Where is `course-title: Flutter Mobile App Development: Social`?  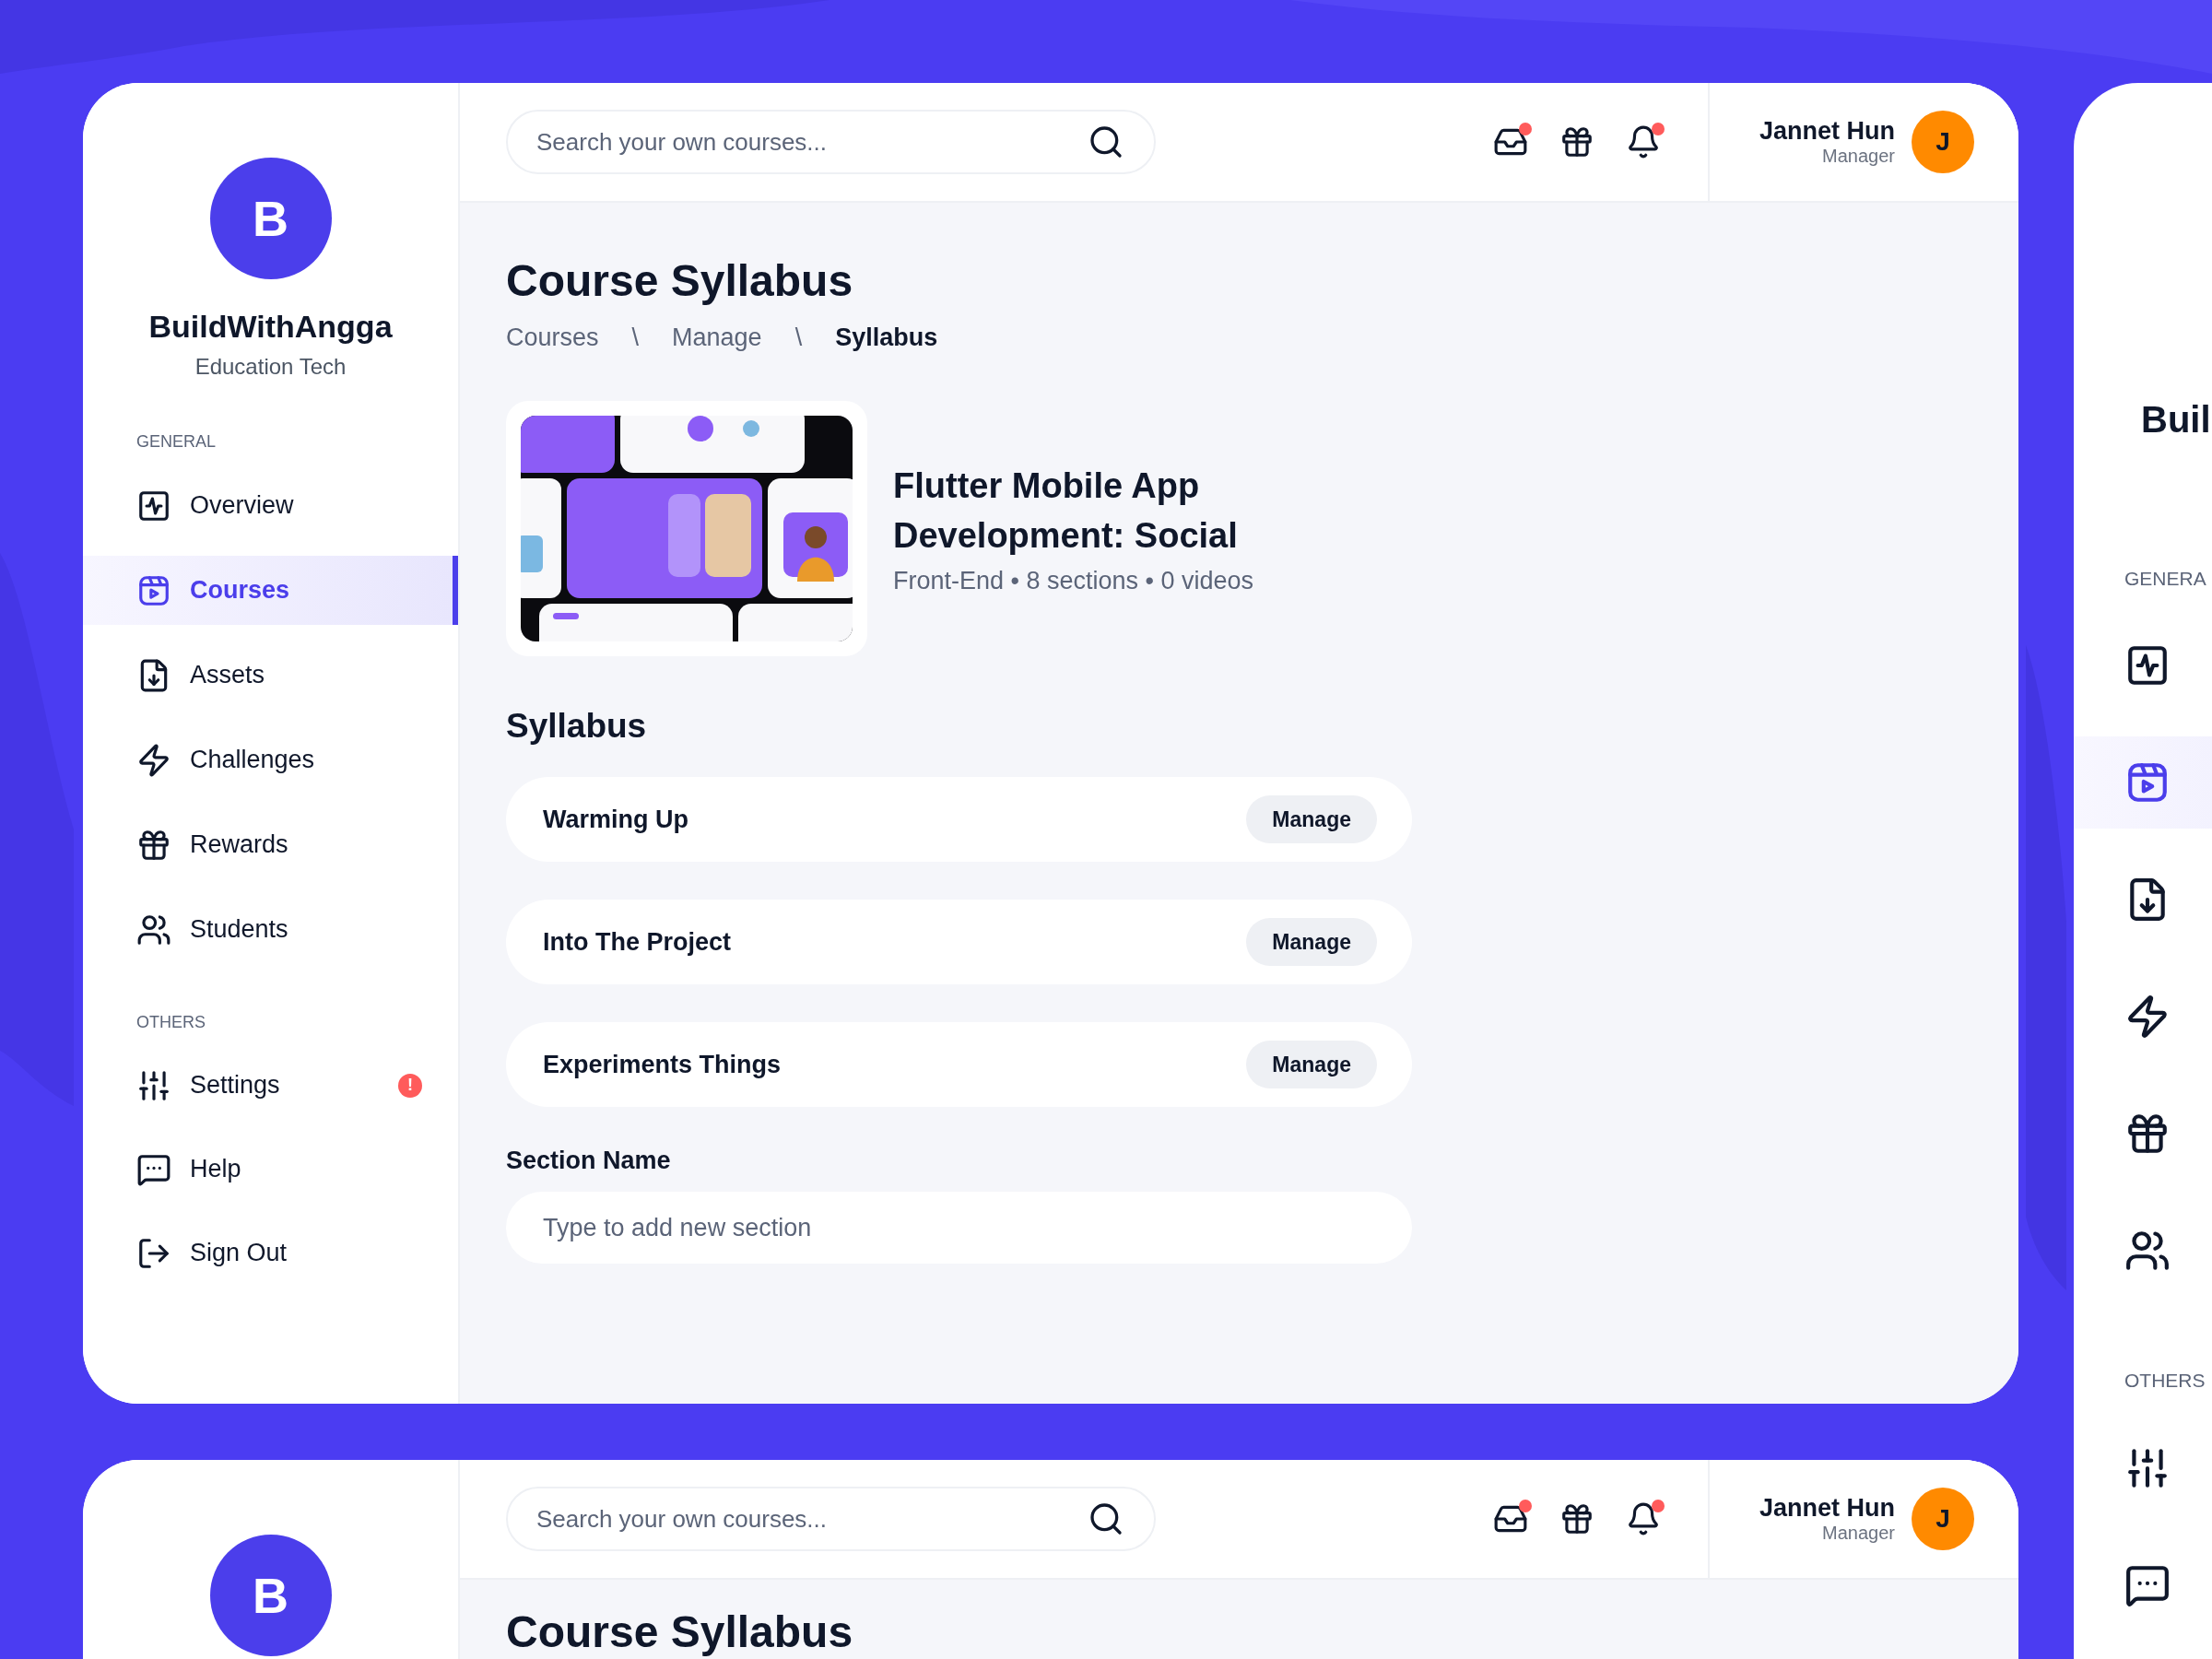 course-title: Flutter Mobile App Development: Social is located at coordinates (1066, 511).